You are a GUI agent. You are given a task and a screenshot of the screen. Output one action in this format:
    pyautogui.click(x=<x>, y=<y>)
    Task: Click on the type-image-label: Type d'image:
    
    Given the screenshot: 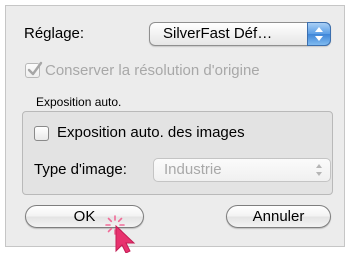 What is the action you would take?
    pyautogui.click(x=80, y=169)
    